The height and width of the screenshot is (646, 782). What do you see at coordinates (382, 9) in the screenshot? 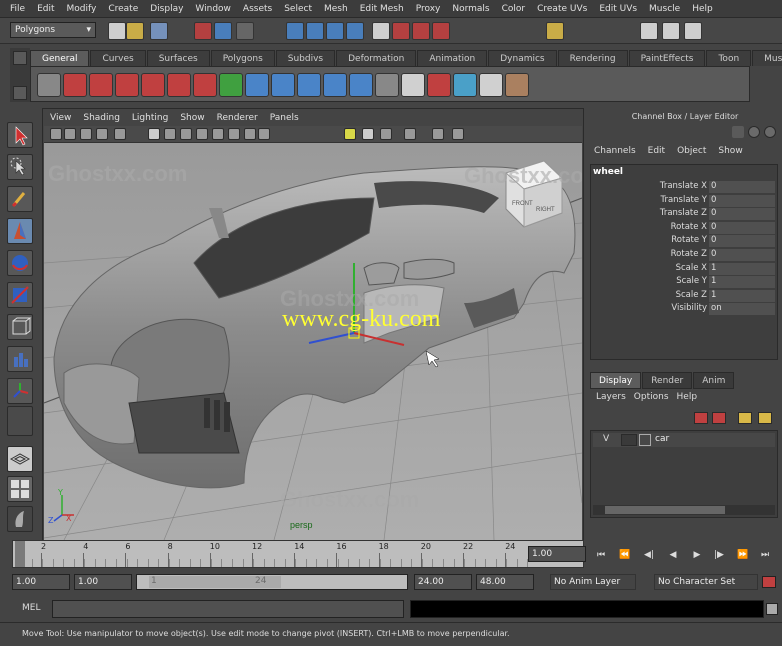
I see `menu-edit-mesh: Edit Mesh` at bounding box center [382, 9].